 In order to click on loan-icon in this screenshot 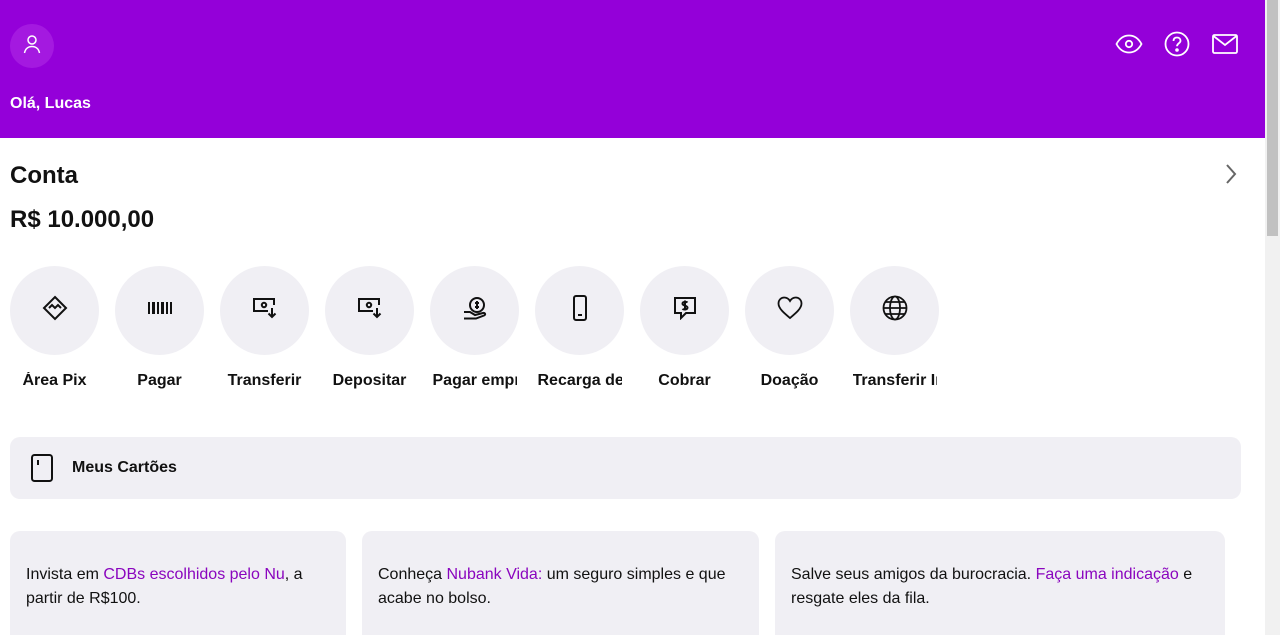, I will do `click(475, 310)`.